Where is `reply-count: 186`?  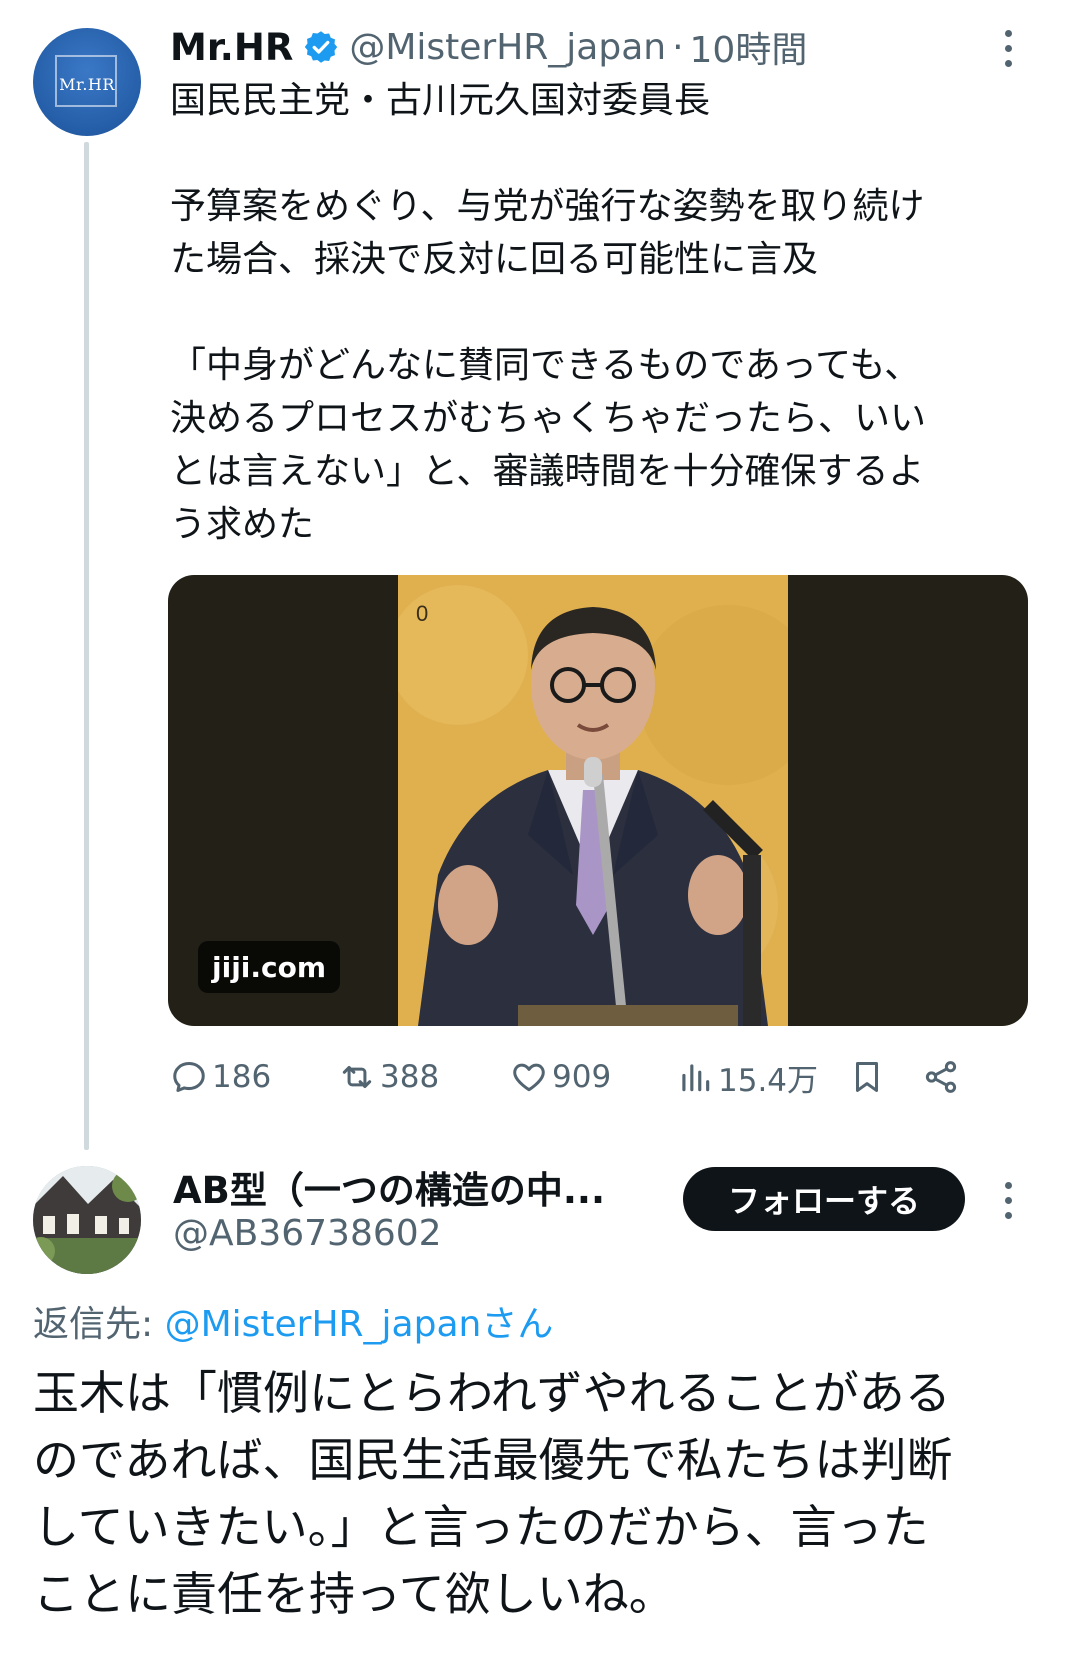
reply-count: 186 is located at coordinates (242, 1077).